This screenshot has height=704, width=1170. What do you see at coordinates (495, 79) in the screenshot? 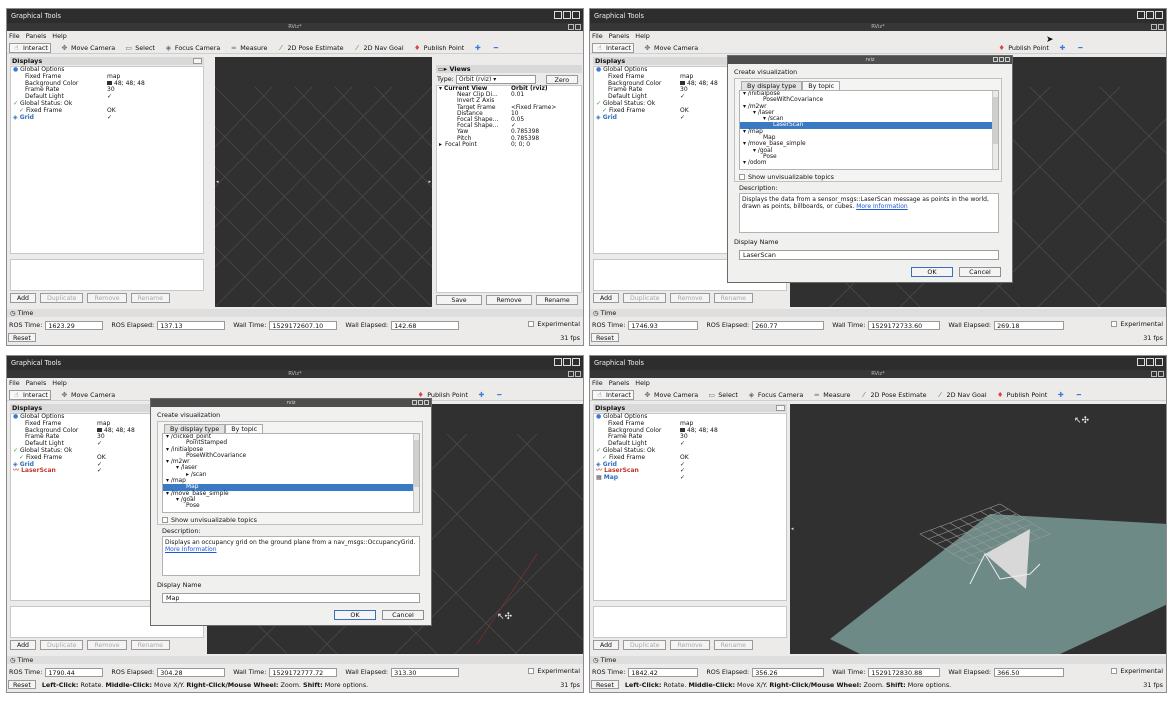
I see `view-type-select: Orbit (rviz) ▾` at bounding box center [495, 79].